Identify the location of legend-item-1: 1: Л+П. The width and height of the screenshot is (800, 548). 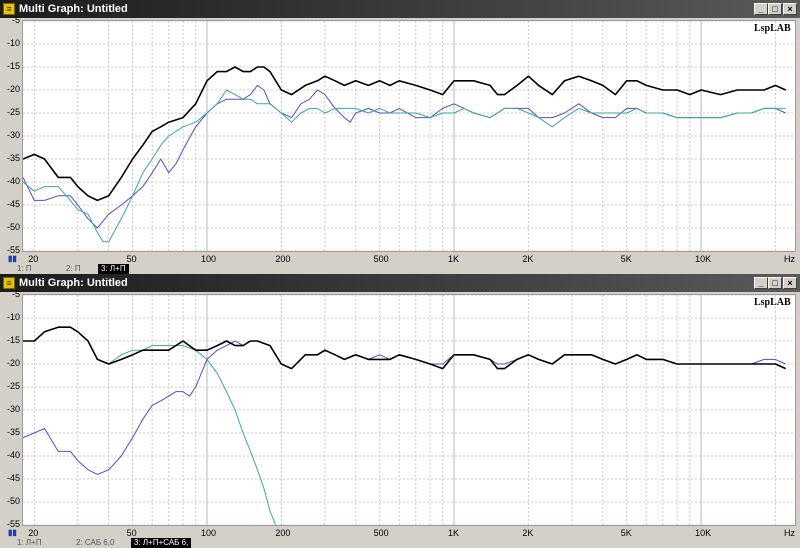
(29, 543).